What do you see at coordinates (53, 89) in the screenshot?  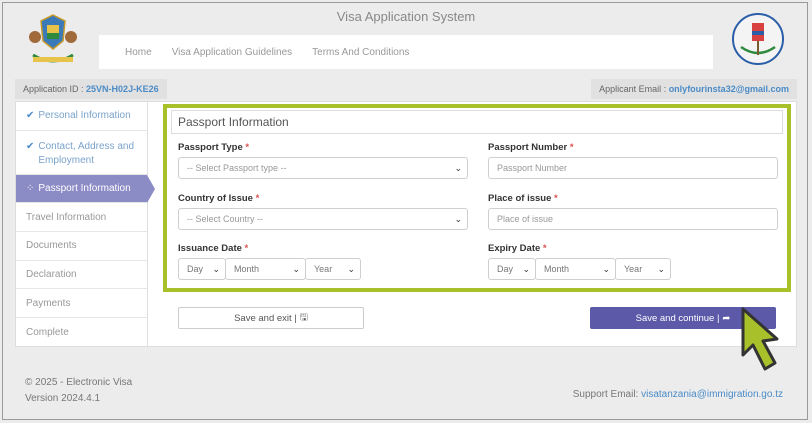 I see `application-id-label: Application ID :` at bounding box center [53, 89].